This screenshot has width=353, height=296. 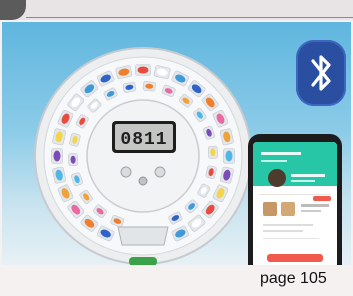 I want to click on phone-screen, so click(x=295, y=203).